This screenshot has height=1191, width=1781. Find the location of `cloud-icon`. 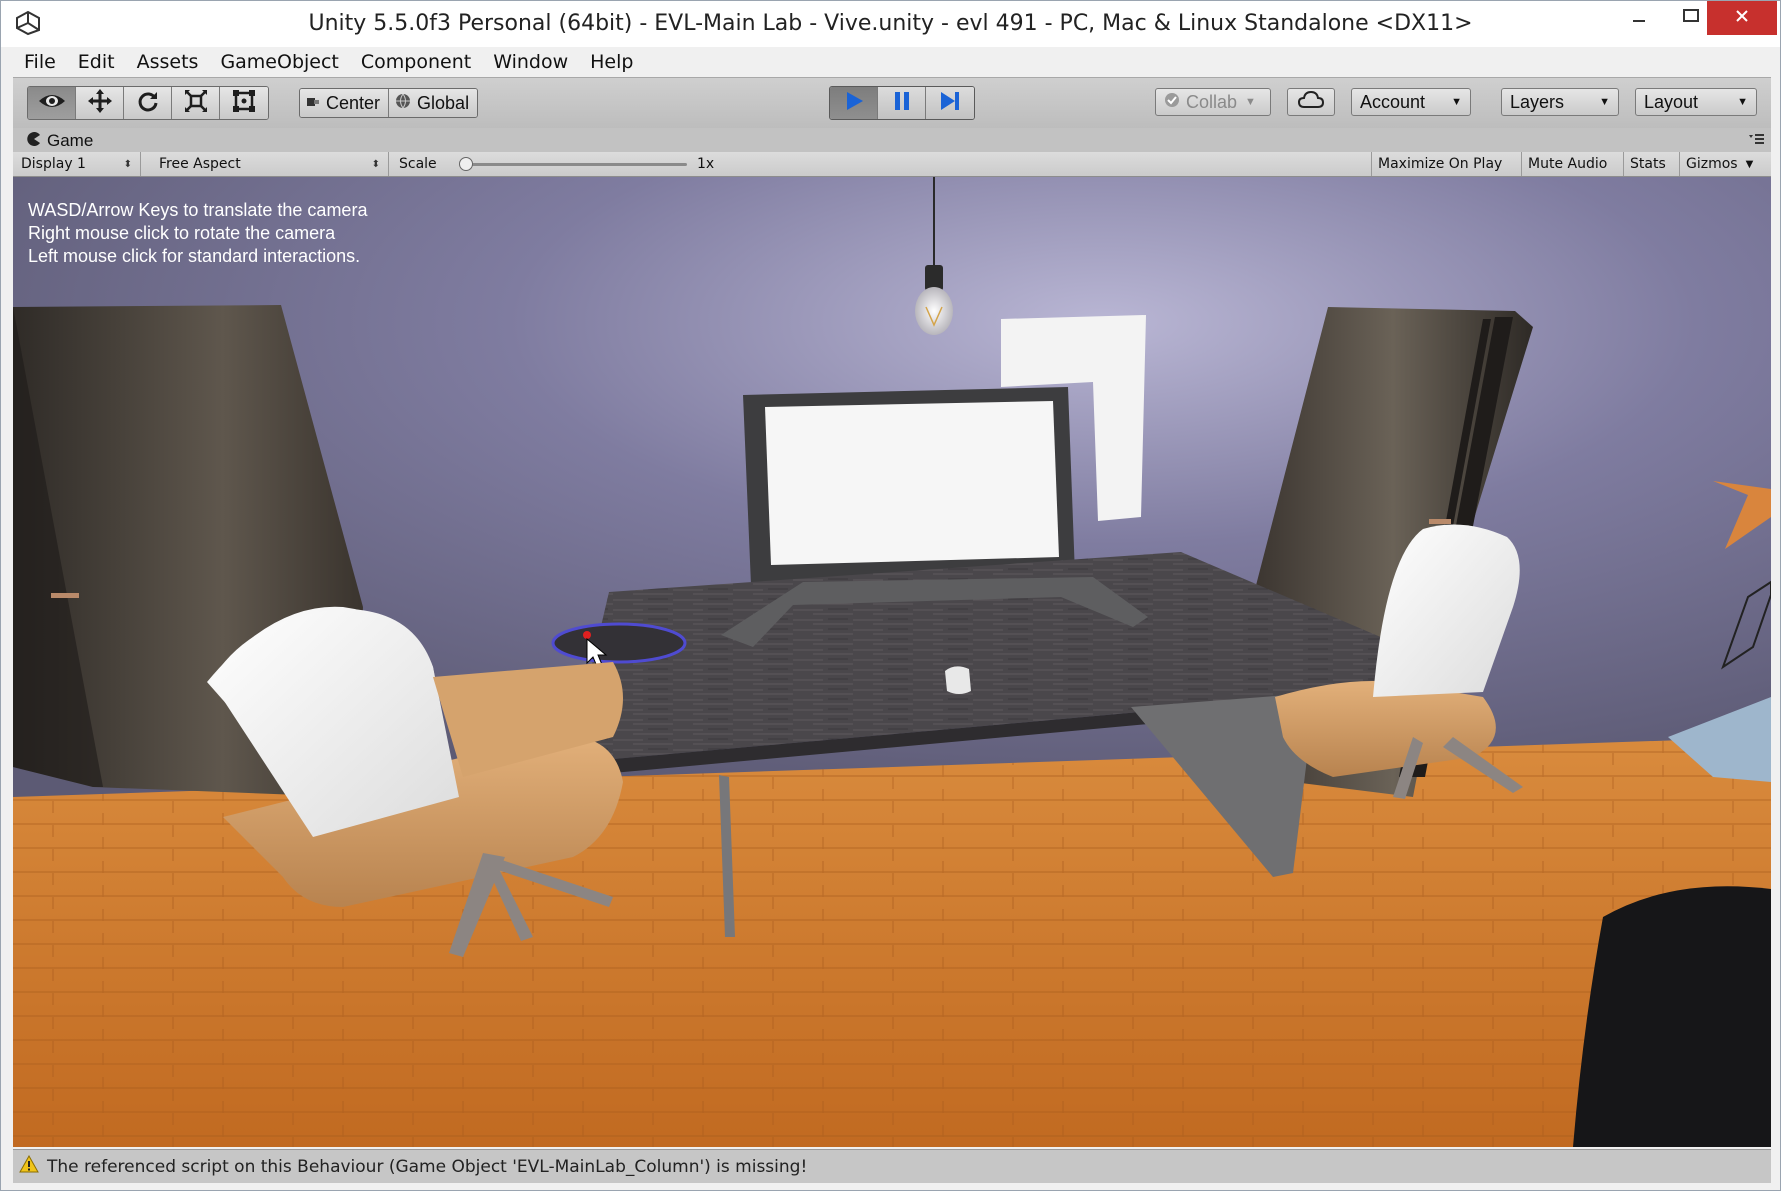

cloud-icon is located at coordinates (1311, 102).